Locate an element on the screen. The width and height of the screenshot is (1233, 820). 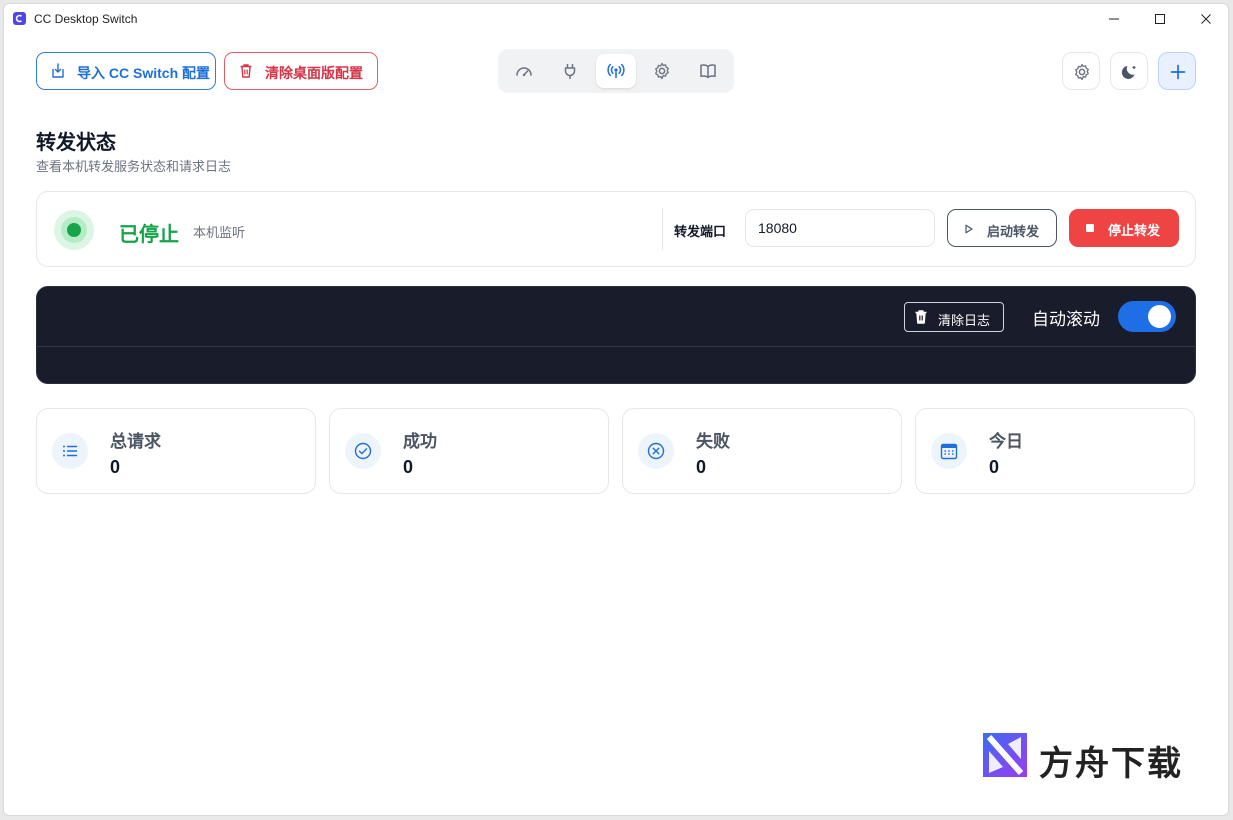
clear-desktop-config-button: 清除桌面版配置 is located at coordinates (301, 71).